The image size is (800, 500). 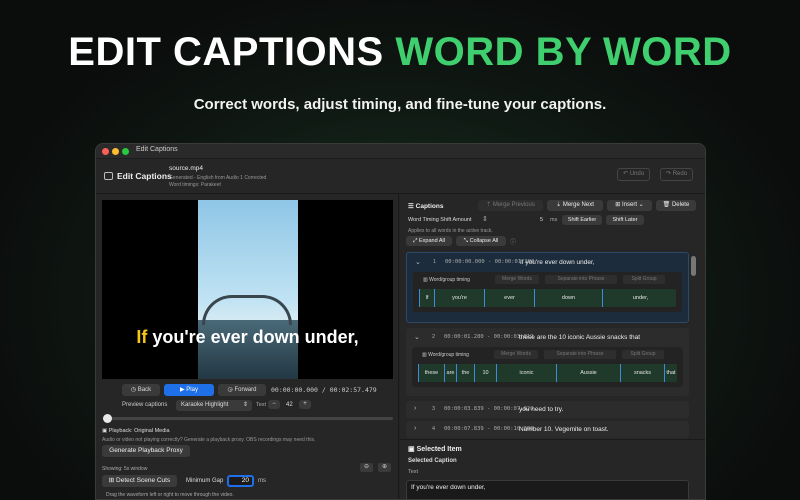 What do you see at coordinates (693, 266) in the screenshot?
I see `captions-scrollbar` at bounding box center [693, 266].